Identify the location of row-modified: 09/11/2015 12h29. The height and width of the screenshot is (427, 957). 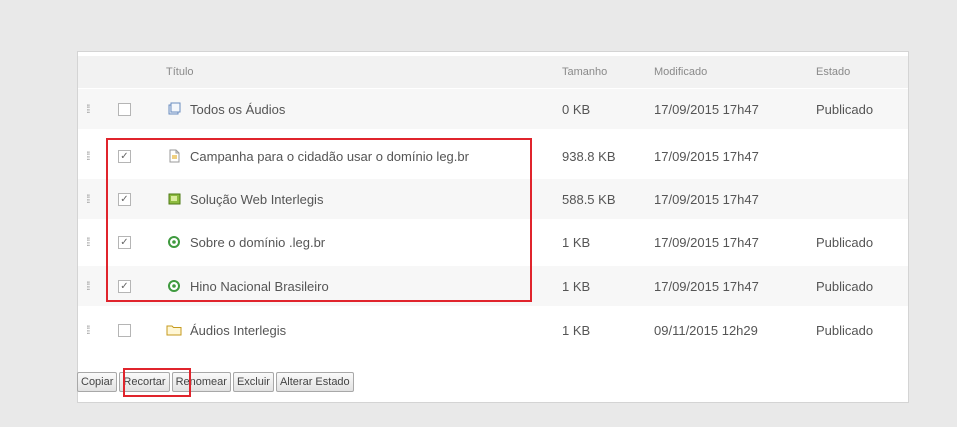
(706, 330).